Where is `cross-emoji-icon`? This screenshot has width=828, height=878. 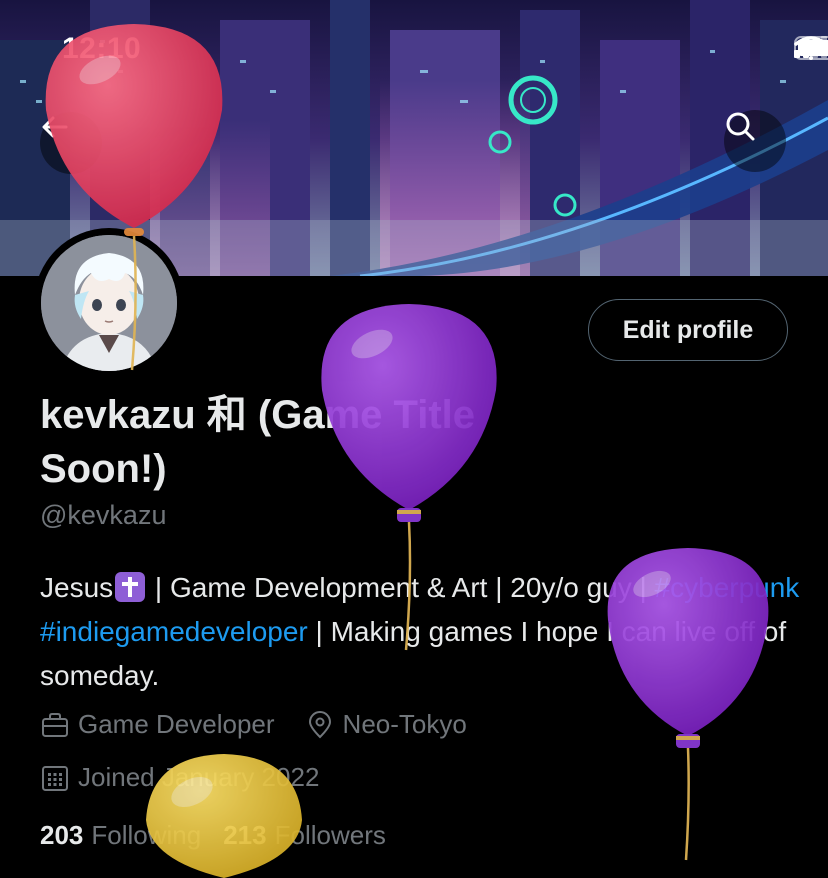
cross-emoji-icon is located at coordinates (130, 587).